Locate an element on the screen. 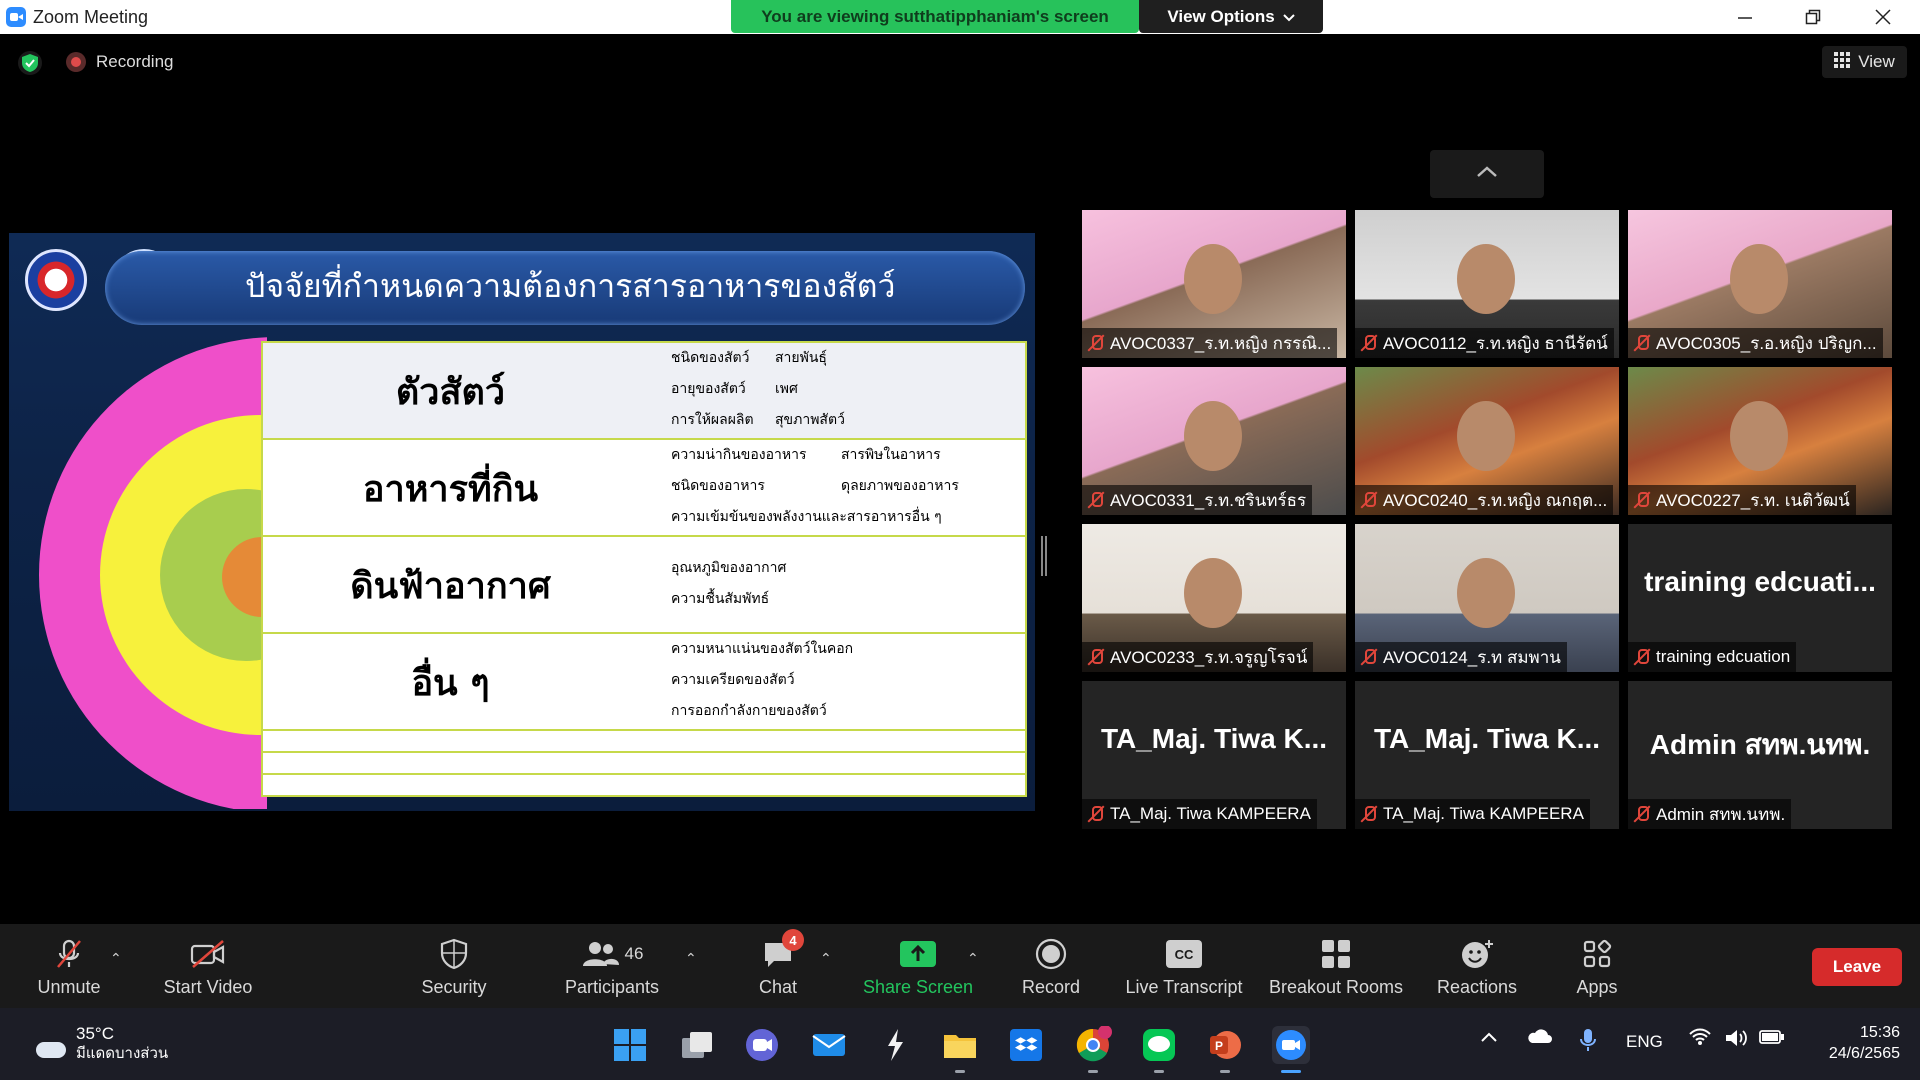 The image size is (1920, 1080). participant-name: AVOC0227_ร.ท. เนติวัฒน์ is located at coordinates (1753, 500).